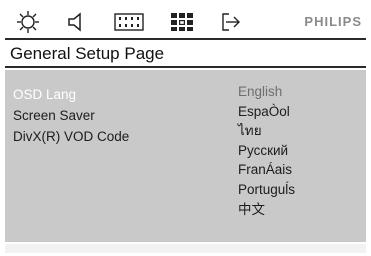 The width and height of the screenshot is (371, 256). I want to click on option-chinese: 中文, so click(266, 210).